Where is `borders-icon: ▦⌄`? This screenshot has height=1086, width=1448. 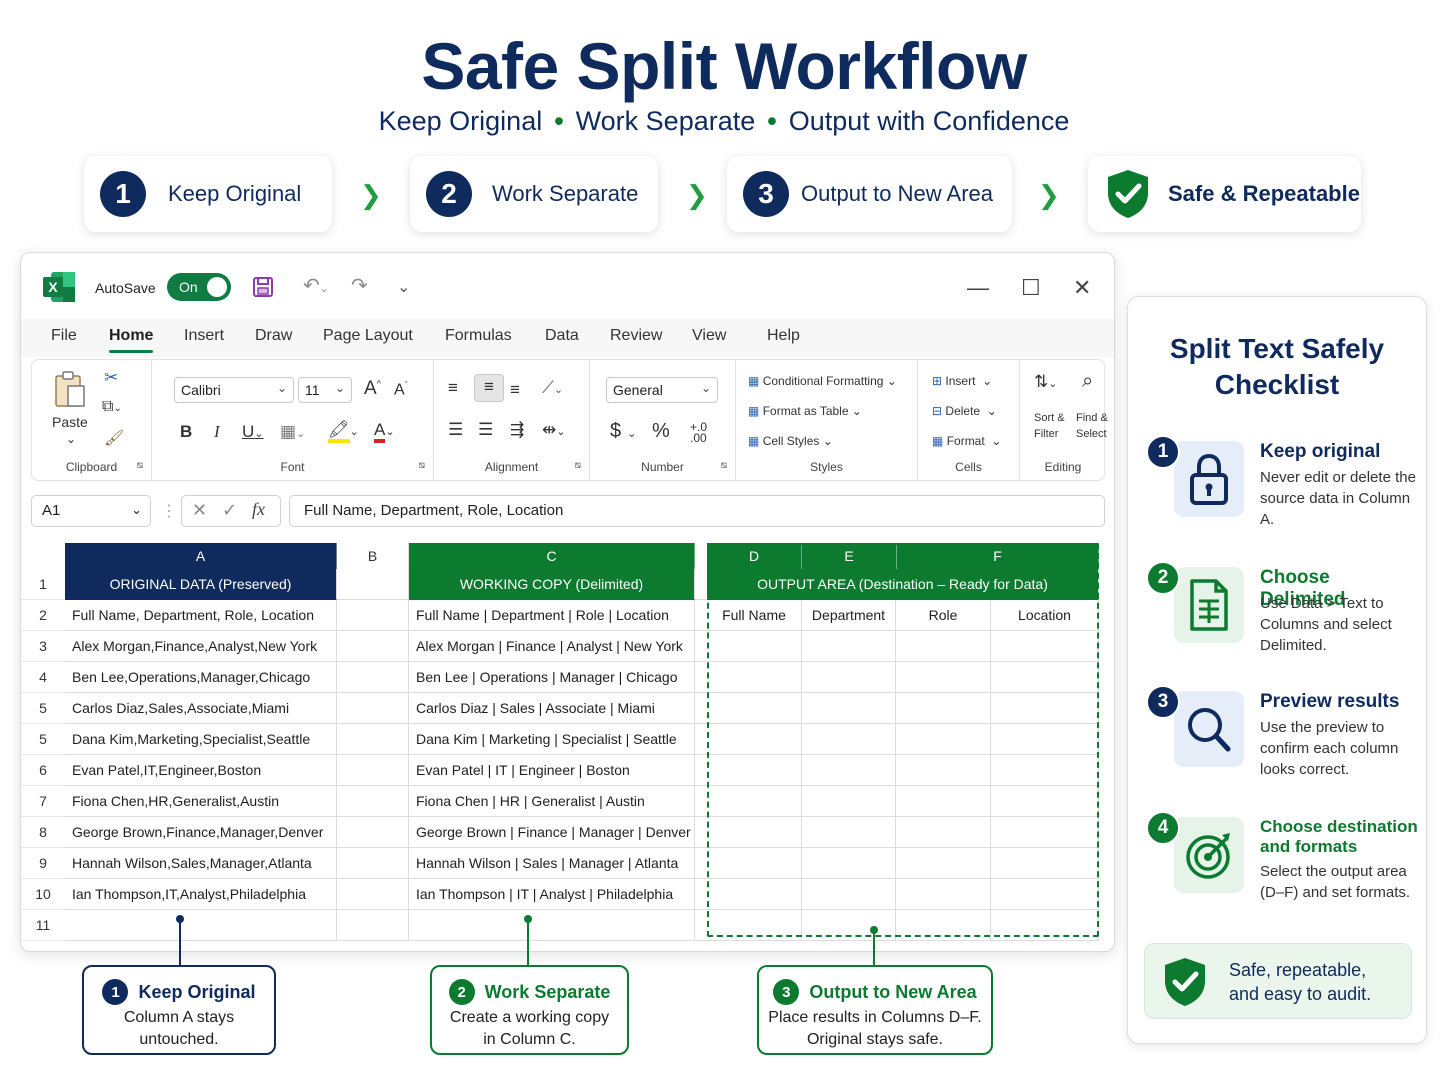
borders-icon: ▦⌄ is located at coordinates (292, 432).